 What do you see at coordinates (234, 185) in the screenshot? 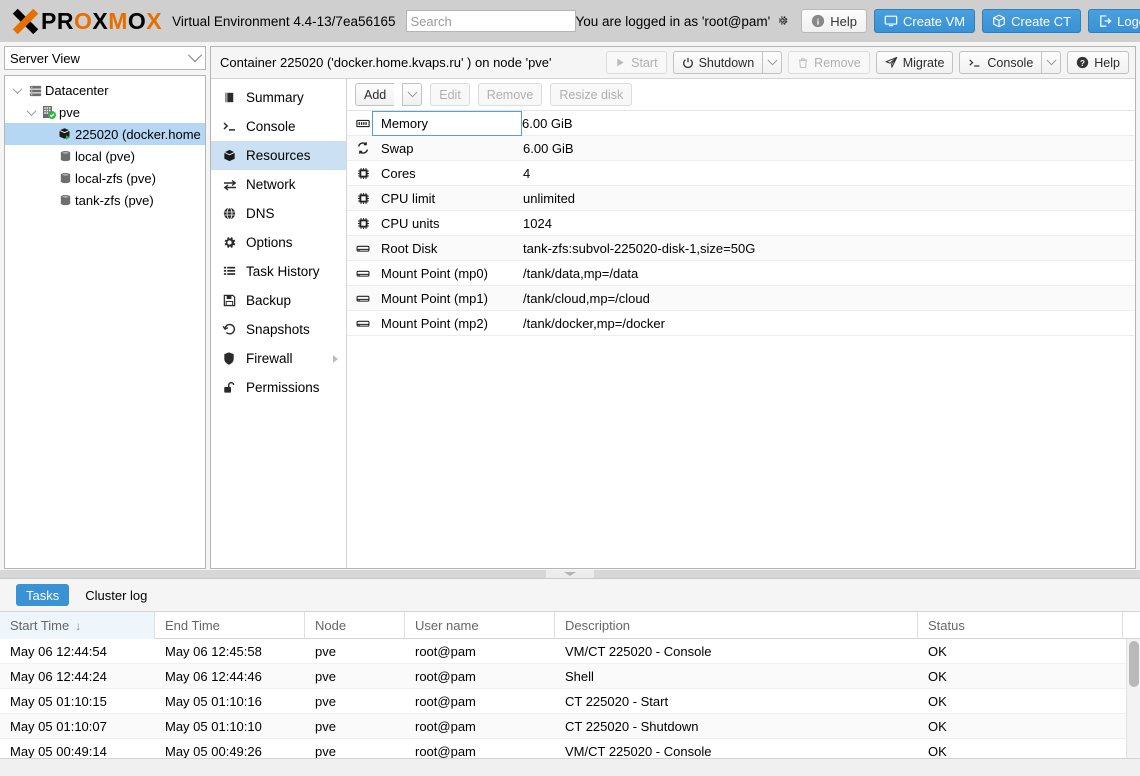
I see `network-icon` at bounding box center [234, 185].